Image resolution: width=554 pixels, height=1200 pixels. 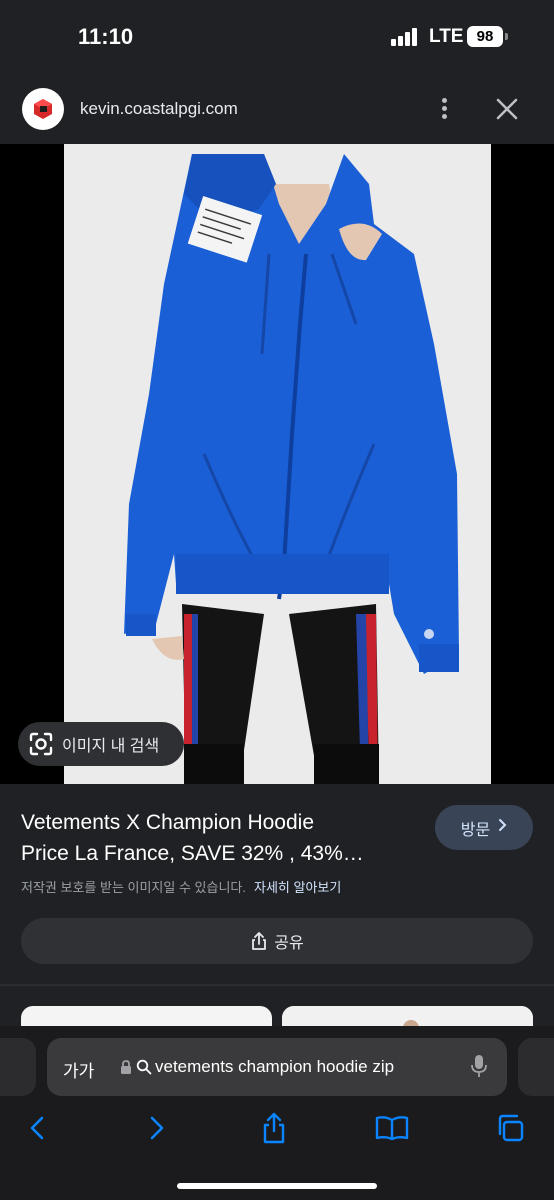 What do you see at coordinates (43, 109) in the screenshot?
I see `site-favicon-icon` at bounding box center [43, 109].